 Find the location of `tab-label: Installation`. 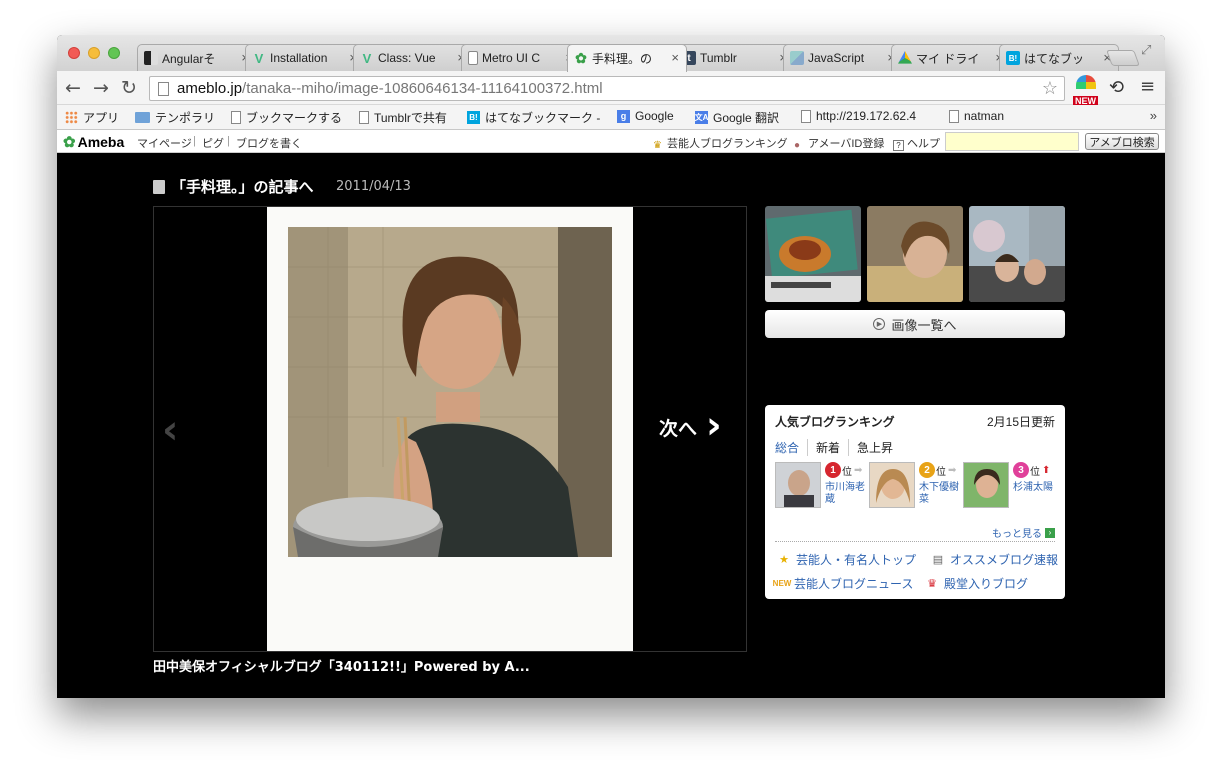

tab-label: Installation is located at coordinates (299, 58).